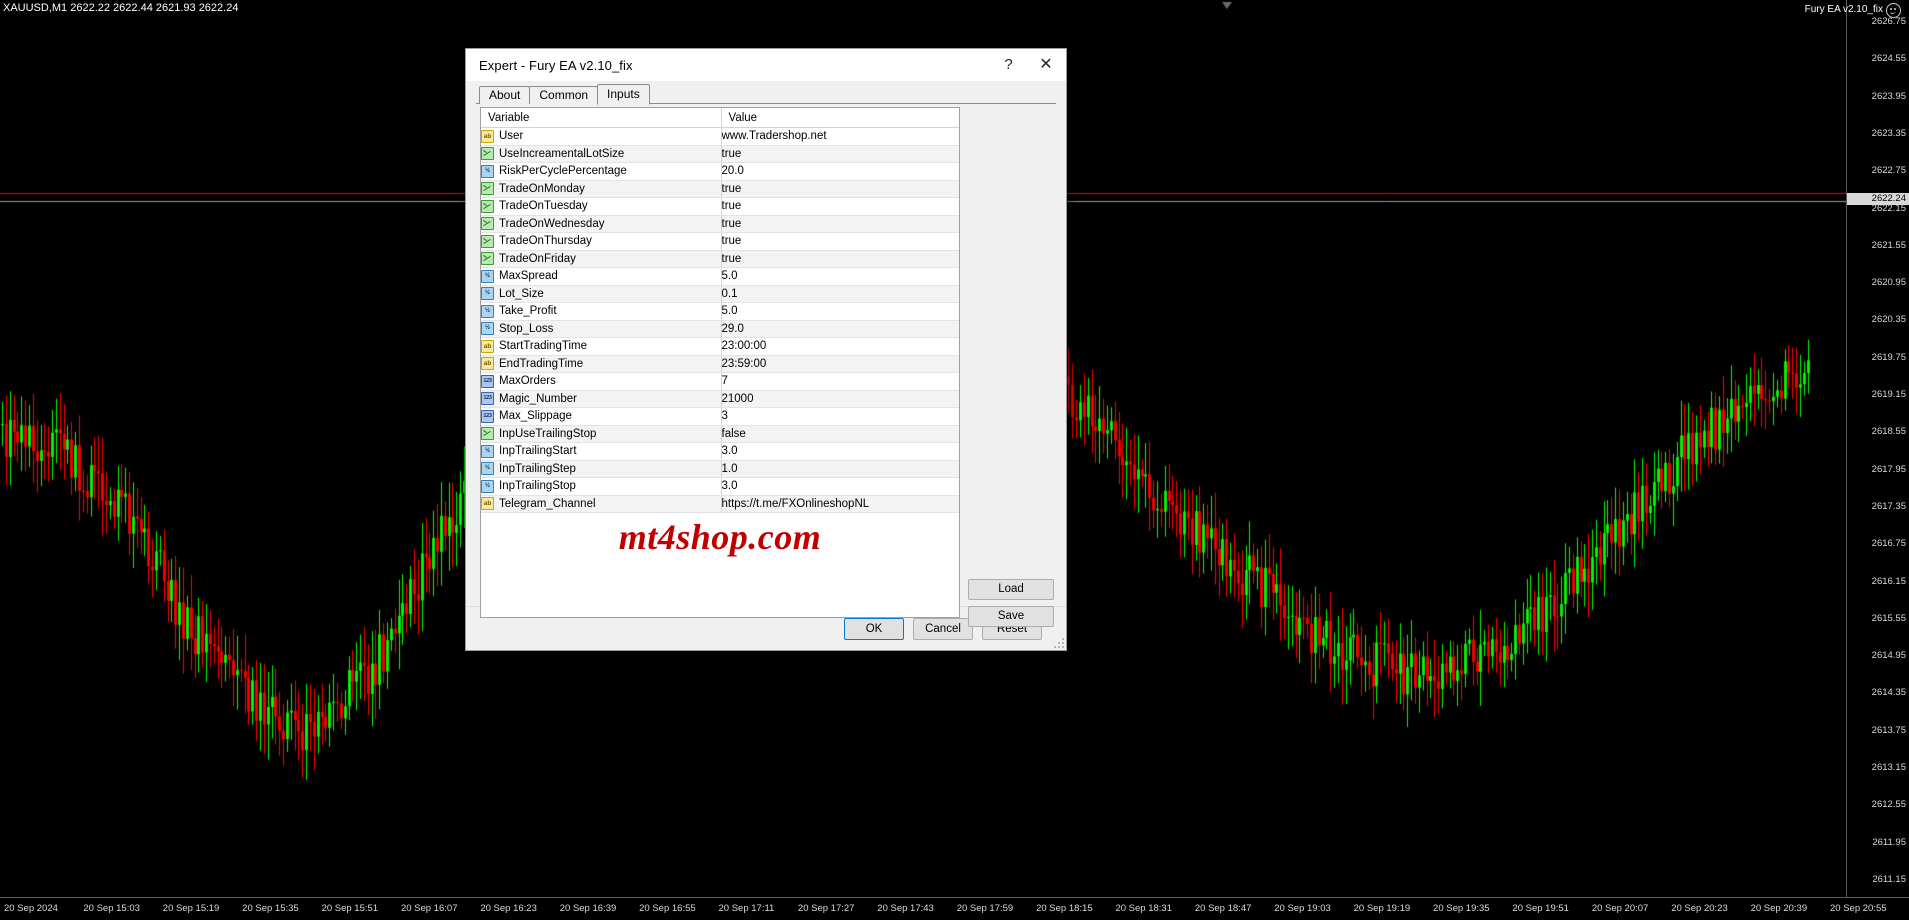  What do you see at coordinates (1888, 133) in the screenshot?
I see `price-tick: 2623.35` at bounding box center [1888, 133].